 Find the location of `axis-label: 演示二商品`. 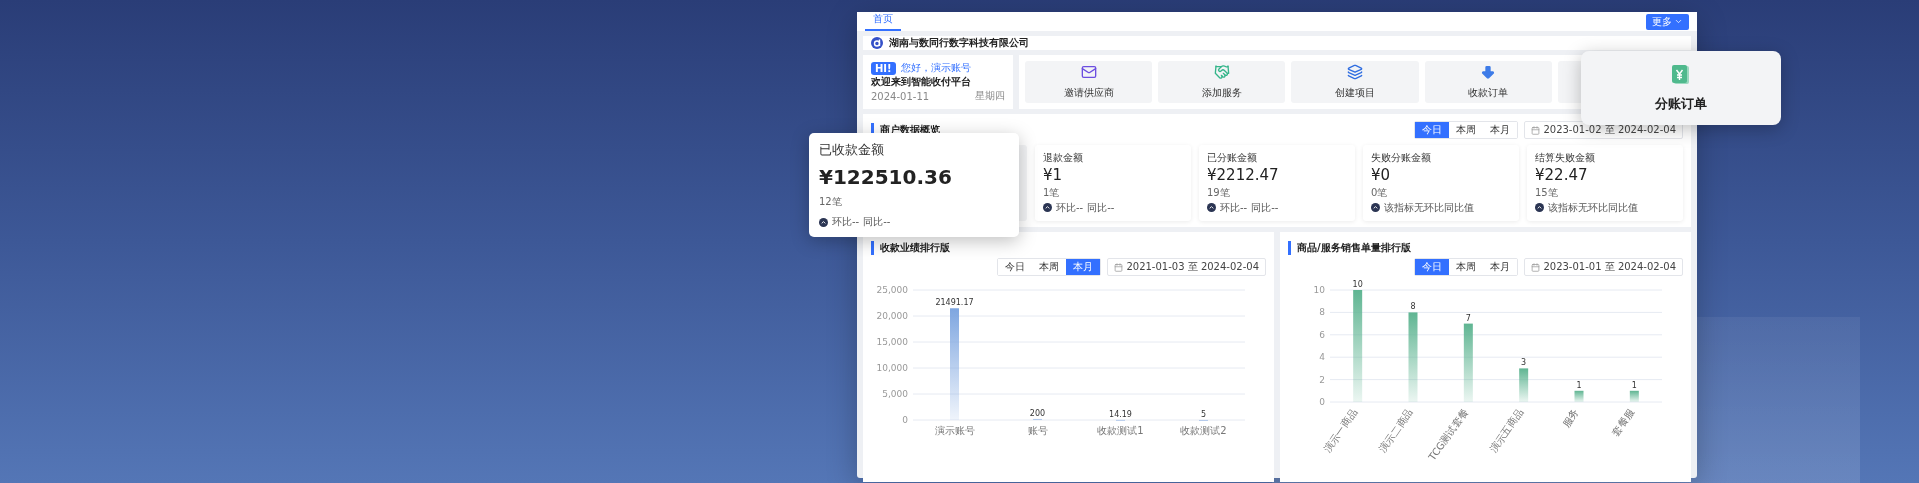

axis-label: 演示二商品 is located at coordinates (1395, 430).